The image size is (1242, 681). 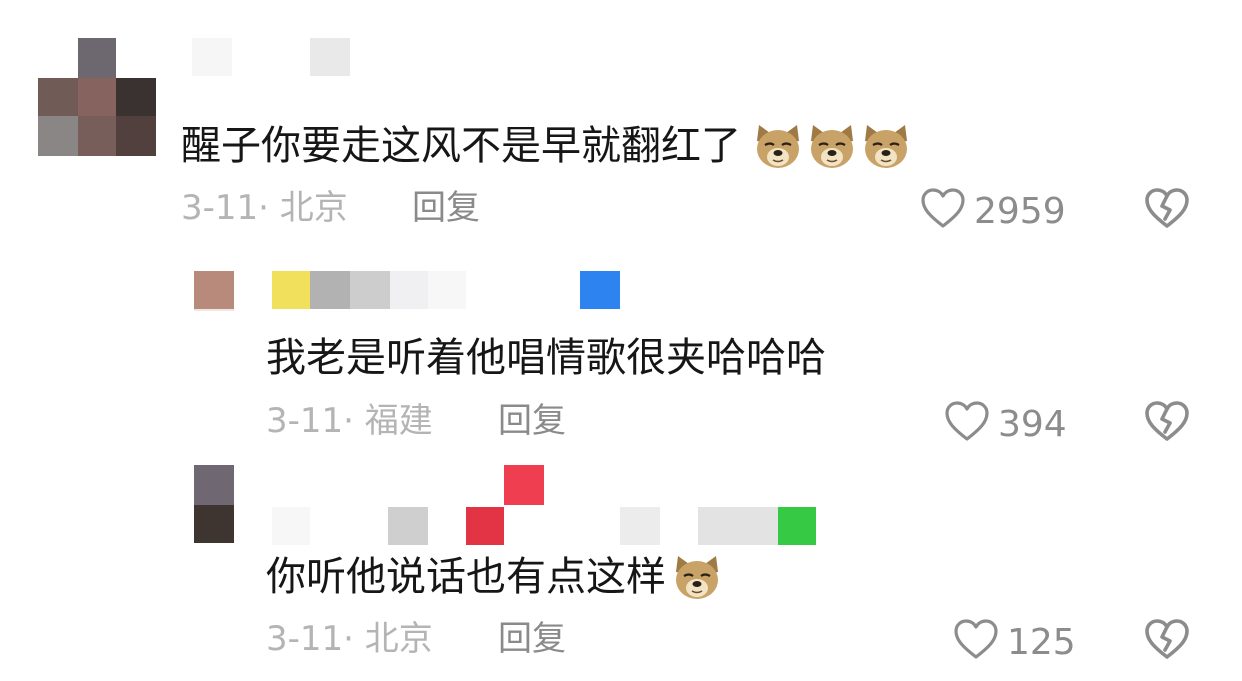 What do you see at coordinates (550, 358) in the screenshot?
I see `comment-text: 我老是听着他唱情歌很夹哈哈哈` at bounding box center [550, 358].